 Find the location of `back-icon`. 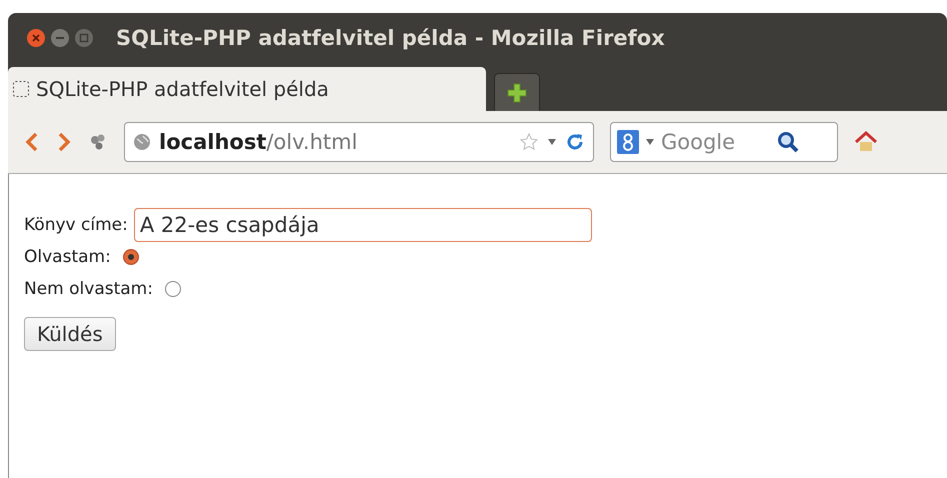

back-icon is located at coordinates (32, 142).